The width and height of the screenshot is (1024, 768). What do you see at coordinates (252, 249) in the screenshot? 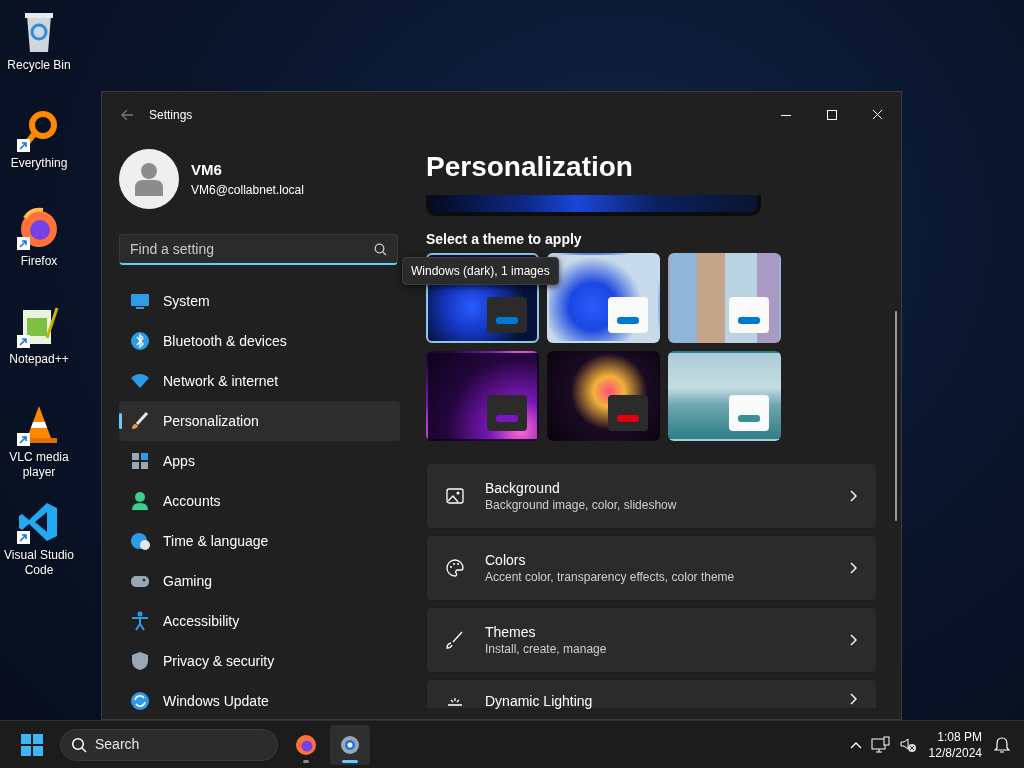
I see `settings-search-field: Find a setting` at bounding box center [252, 249].